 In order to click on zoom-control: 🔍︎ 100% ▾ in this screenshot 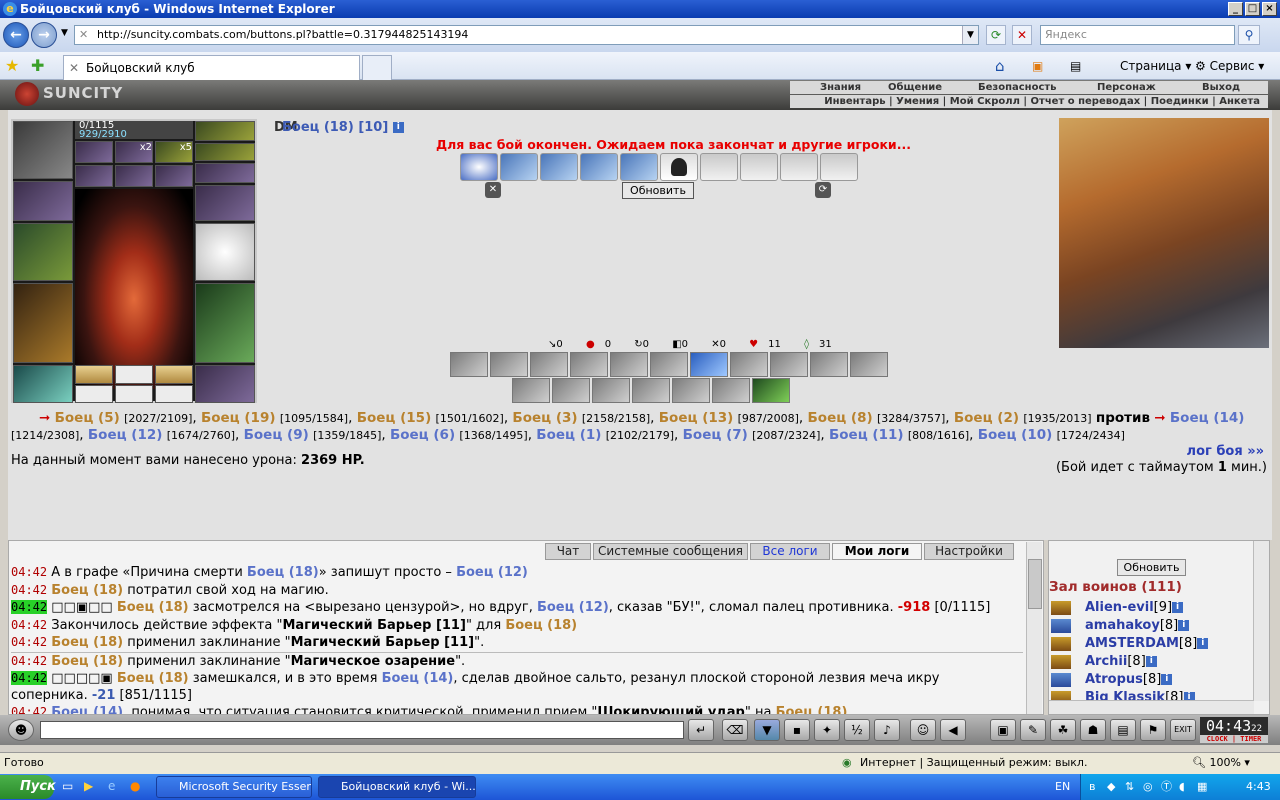, I will do `click(1221, 763)`.